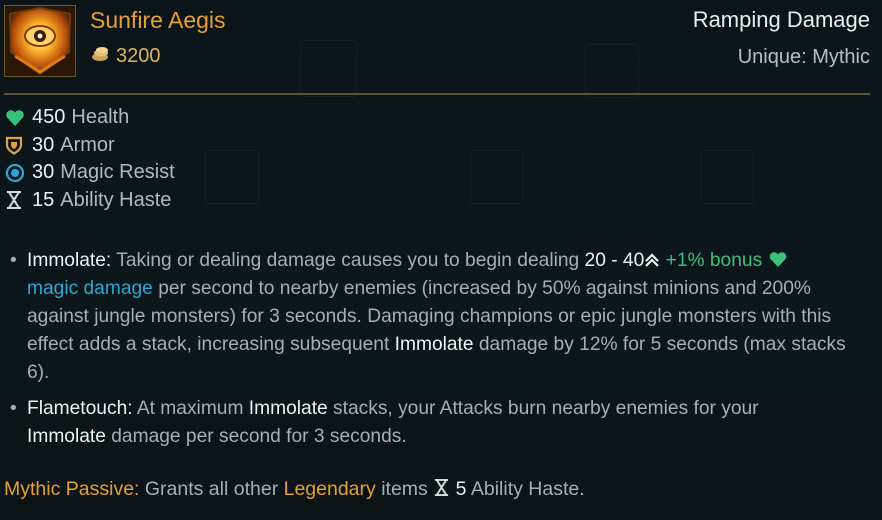 The image size is (882, 520). I want to click on mythic-haste-value: 5, so click(461, 489).